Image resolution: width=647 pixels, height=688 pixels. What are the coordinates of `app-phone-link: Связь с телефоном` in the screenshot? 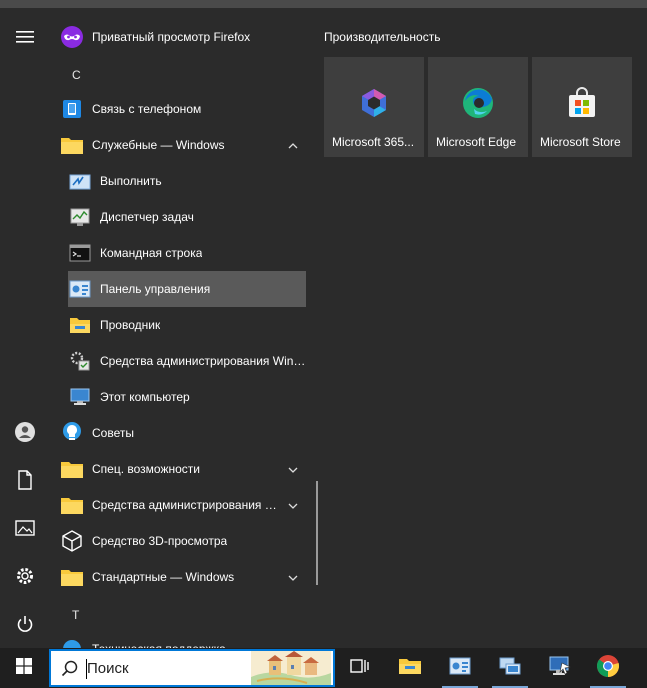 It's located at (183, 109).